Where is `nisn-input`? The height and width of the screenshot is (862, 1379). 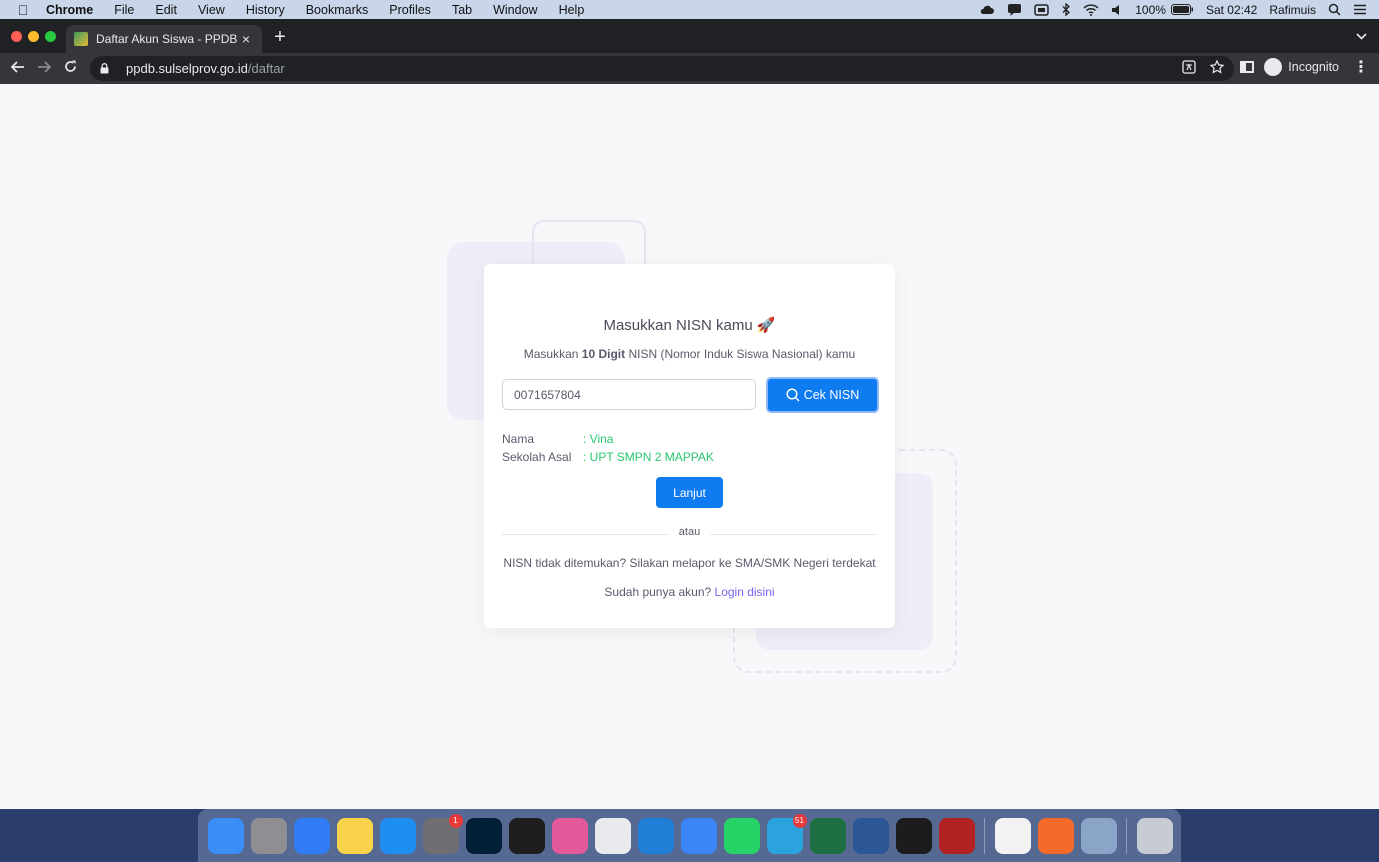
nisn-input is located at coordinates (629, 394).